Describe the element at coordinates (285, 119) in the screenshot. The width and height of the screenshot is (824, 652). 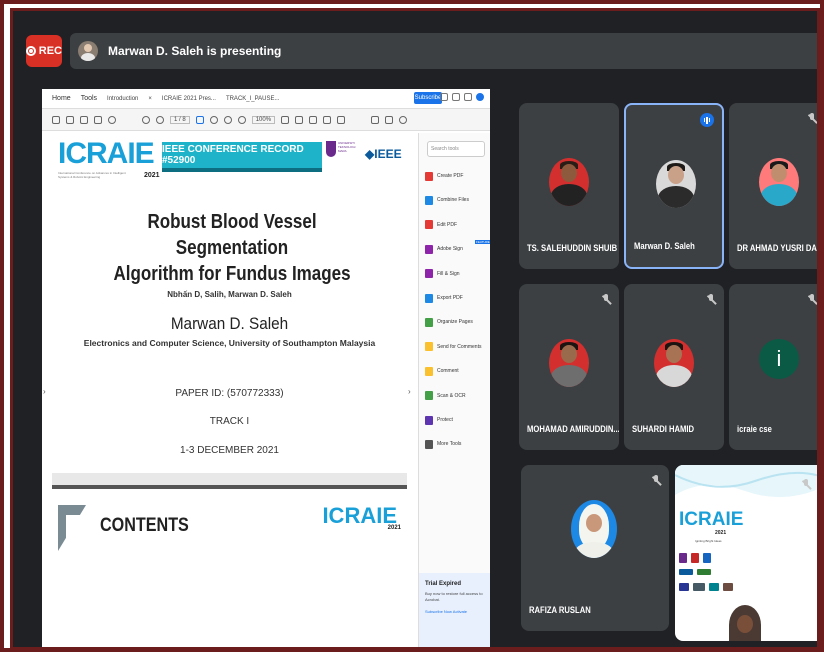
I see `fit-icon` at that location.